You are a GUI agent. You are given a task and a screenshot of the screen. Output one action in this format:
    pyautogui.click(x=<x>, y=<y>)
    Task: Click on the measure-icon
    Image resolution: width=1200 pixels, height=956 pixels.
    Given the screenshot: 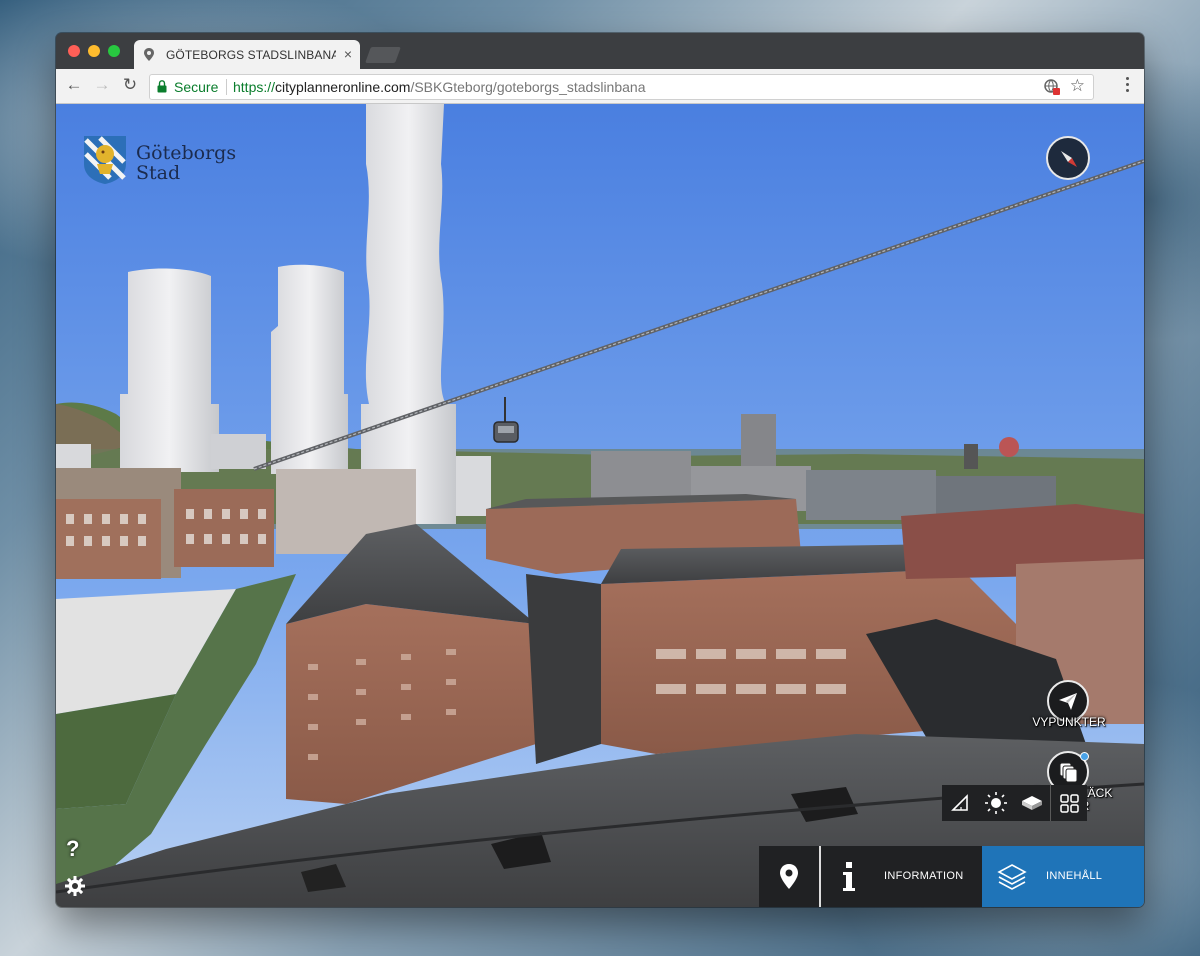 What is the action you would take?
    pyautogui.click(x=959, y=802)
    